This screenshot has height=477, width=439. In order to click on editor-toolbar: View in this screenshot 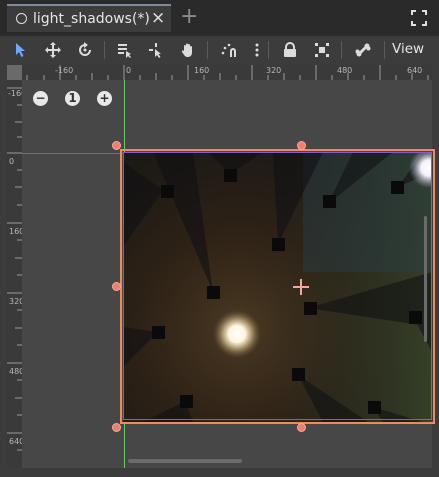, I will do `click(219, 50)`.